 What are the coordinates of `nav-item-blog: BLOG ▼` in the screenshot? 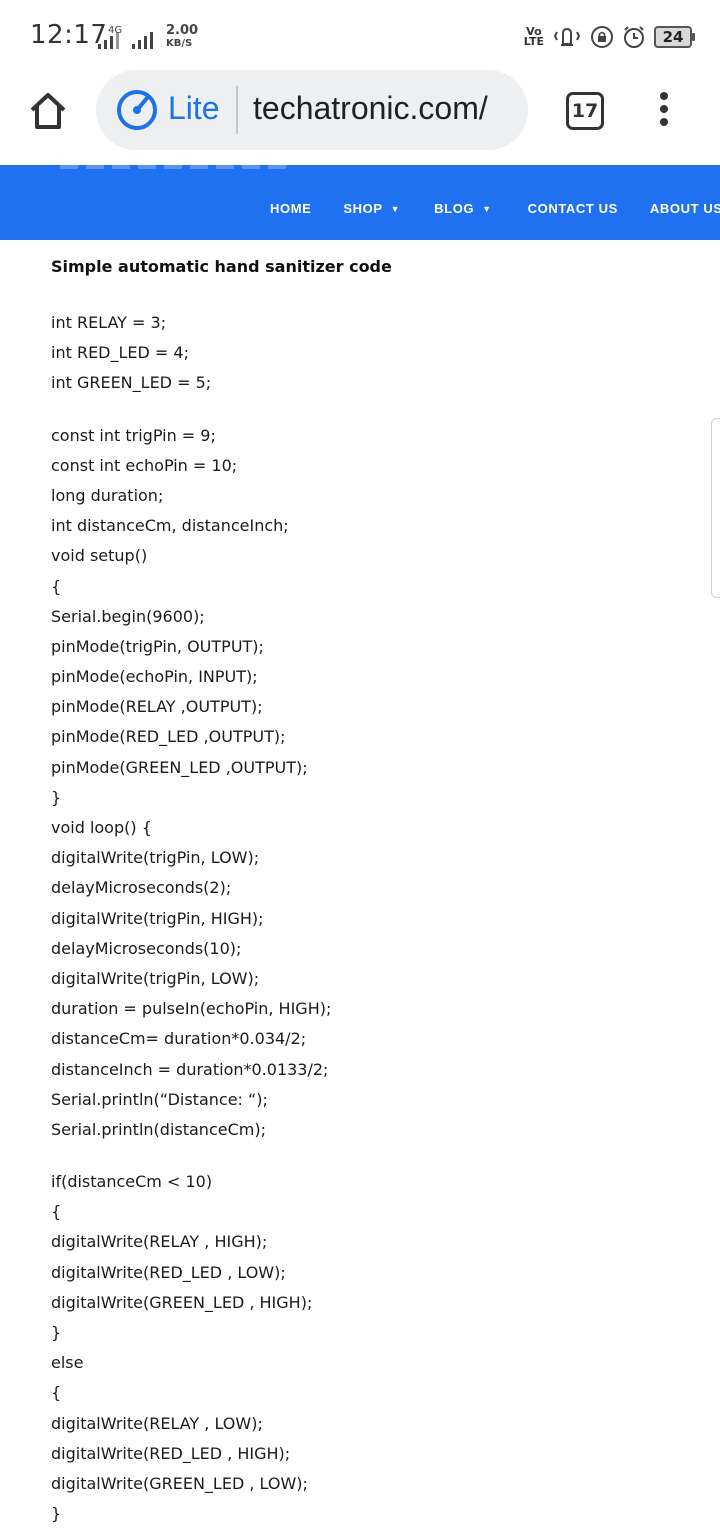 It's located at (462, 208).